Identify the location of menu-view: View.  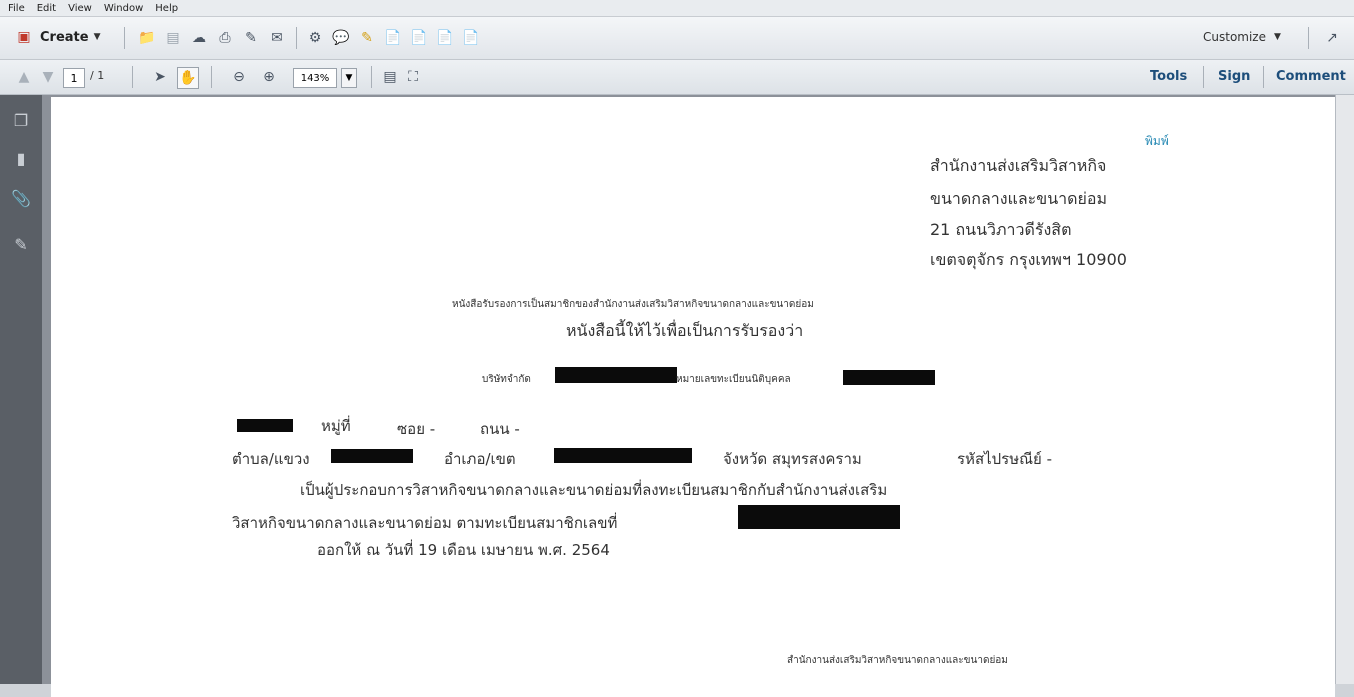
(80, 8).